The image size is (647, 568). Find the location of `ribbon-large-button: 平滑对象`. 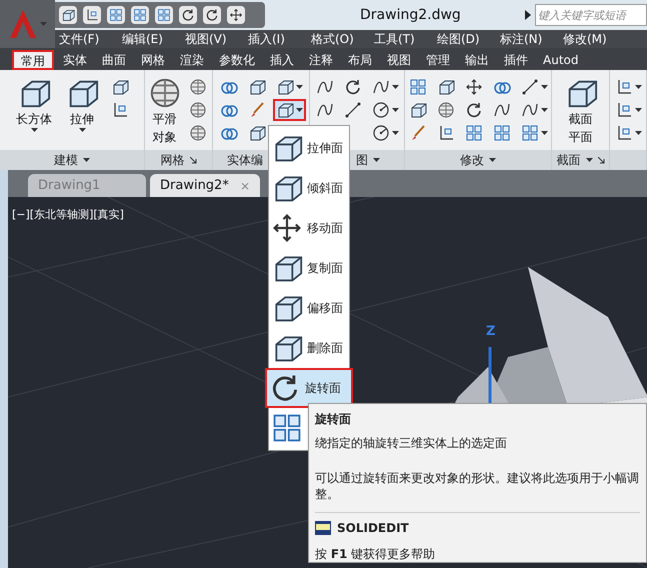

ribbon-large-button: 平滑对象 is located at coordinates (164, 111).